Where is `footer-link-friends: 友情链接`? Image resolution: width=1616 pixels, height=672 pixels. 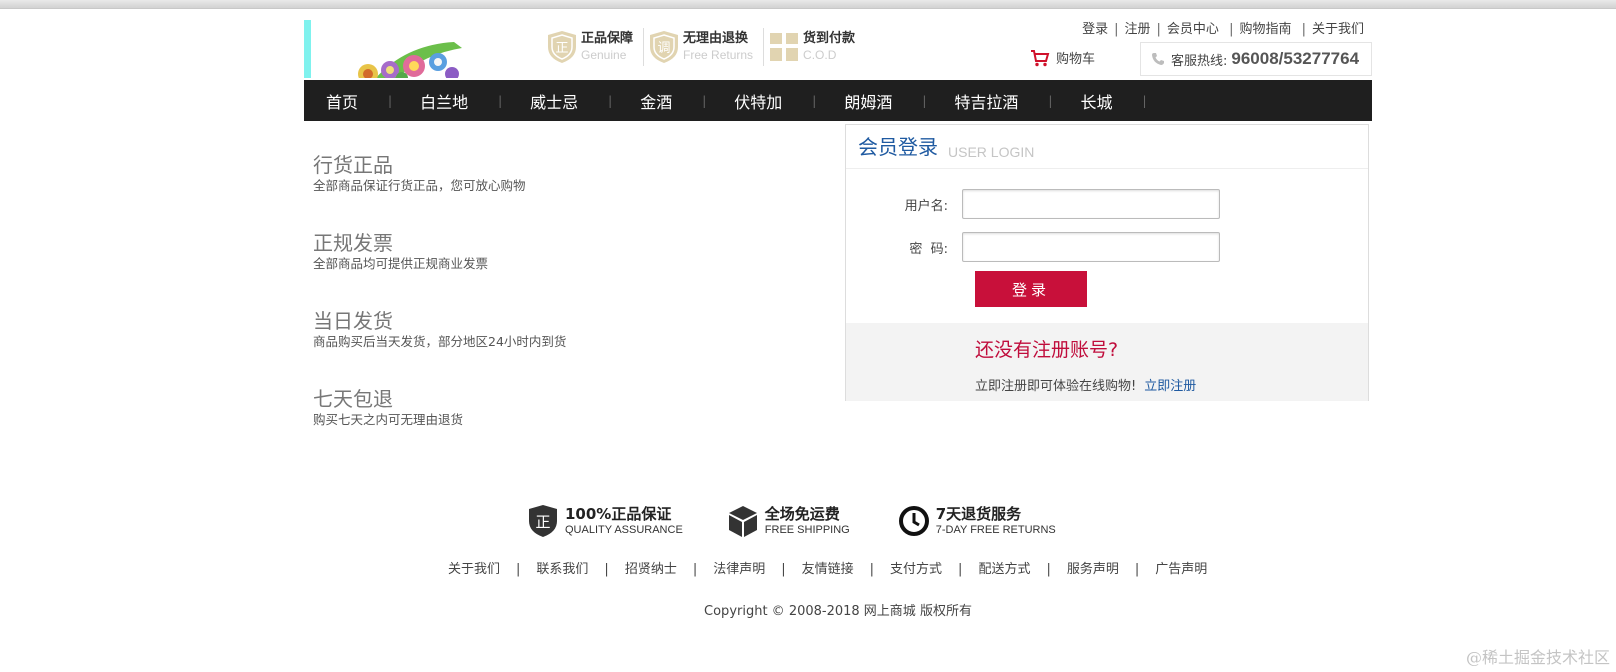
footer-link-friends: 友情链接 is located at coordinates (828, 569).